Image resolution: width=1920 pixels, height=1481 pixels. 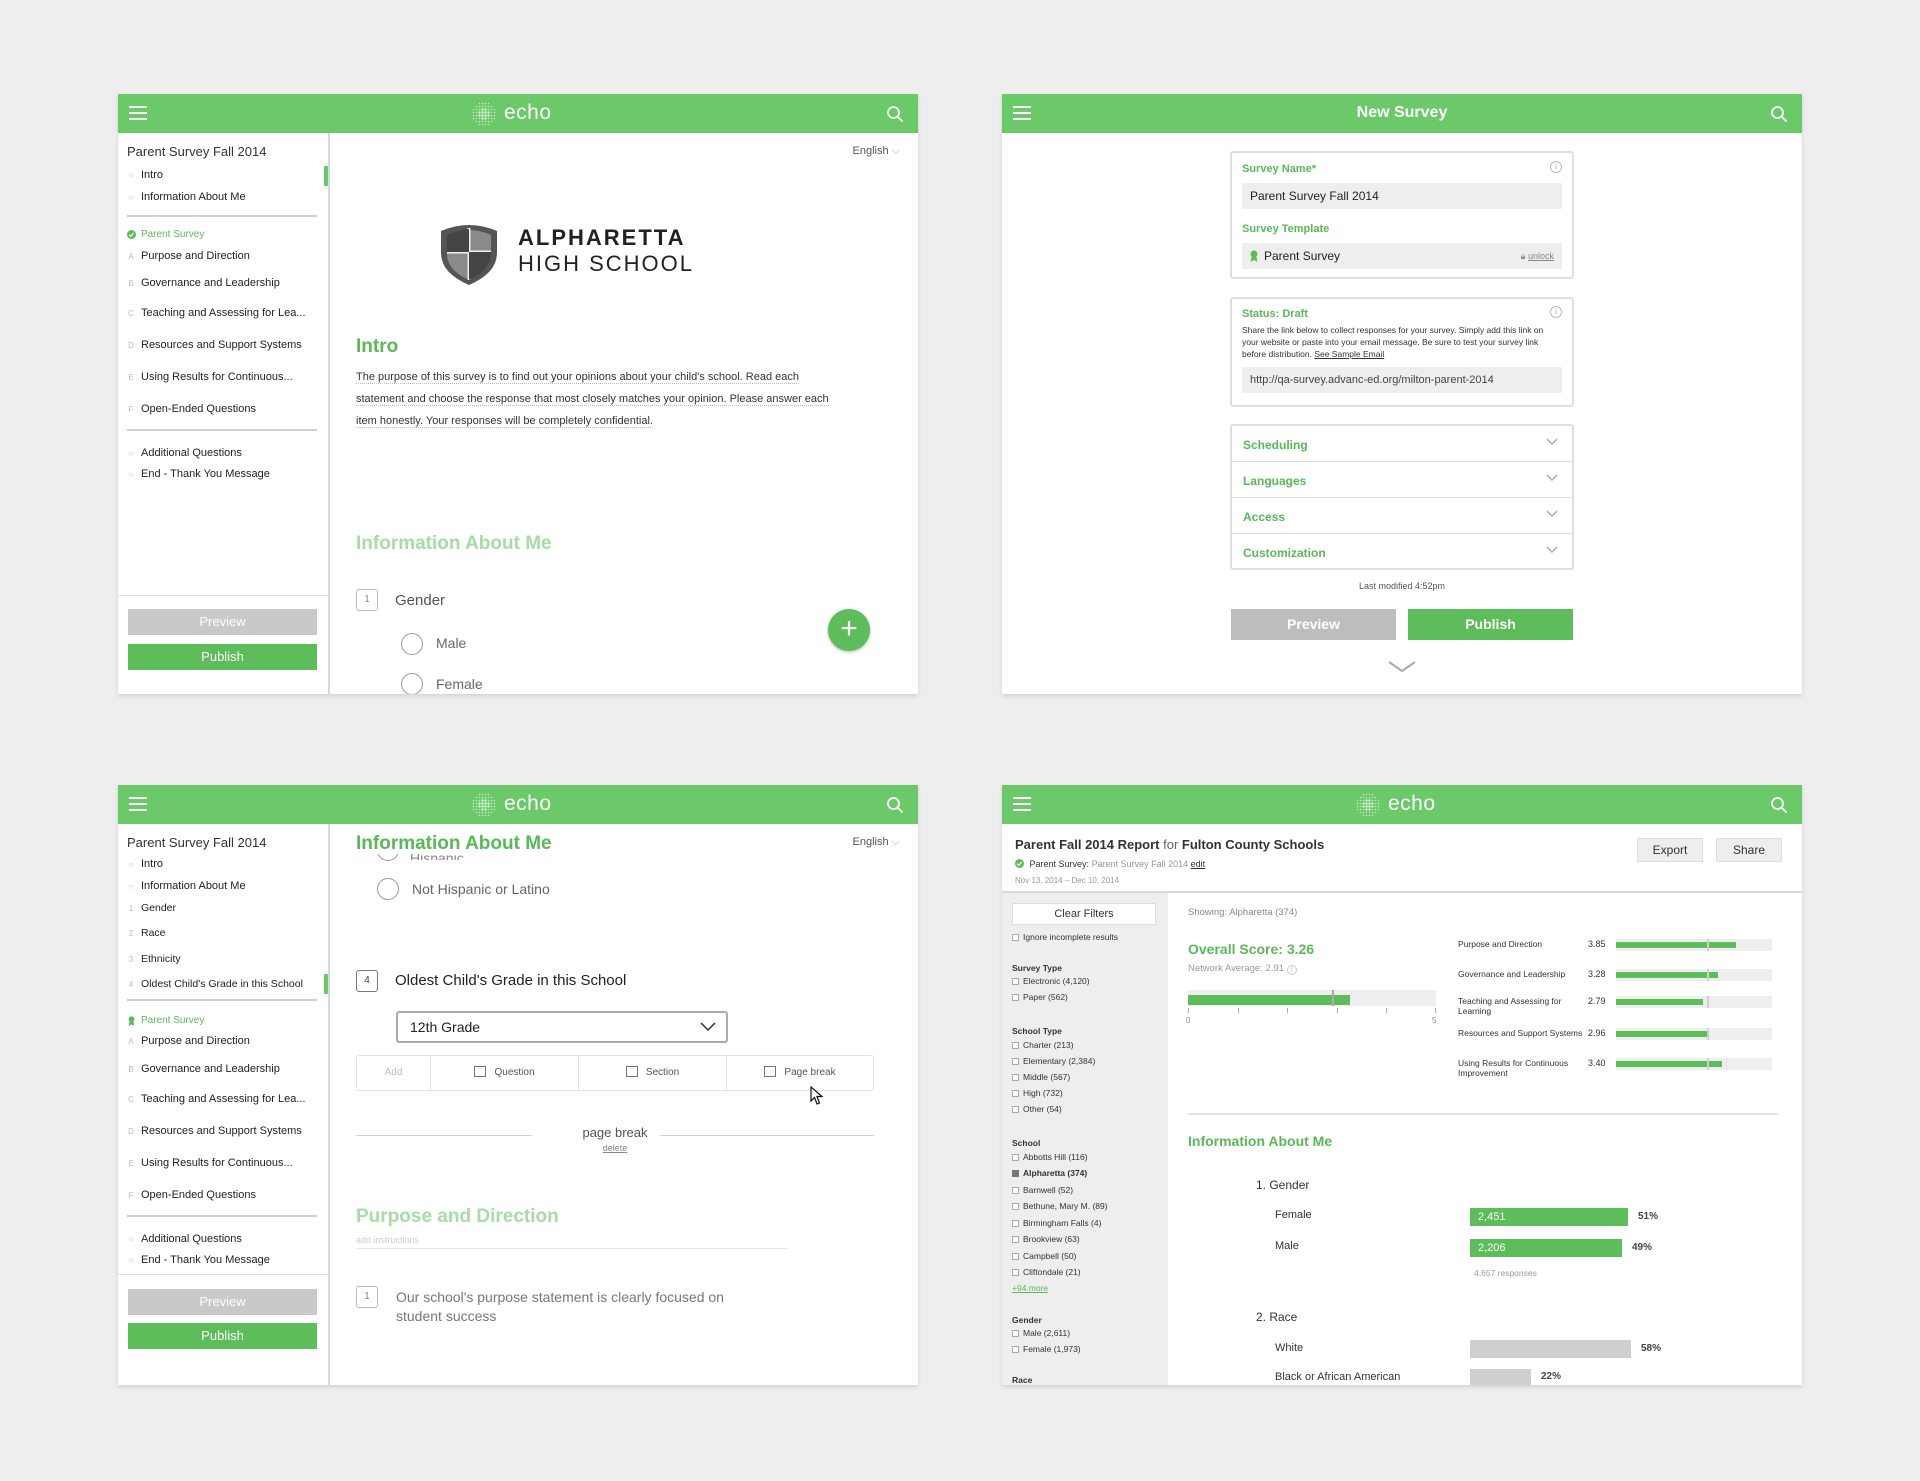 What do you see at coordinates (481, 889) in the screenshot?
I see `option-label: Not Hispanic or Latino` at bounding box center [481, 889].